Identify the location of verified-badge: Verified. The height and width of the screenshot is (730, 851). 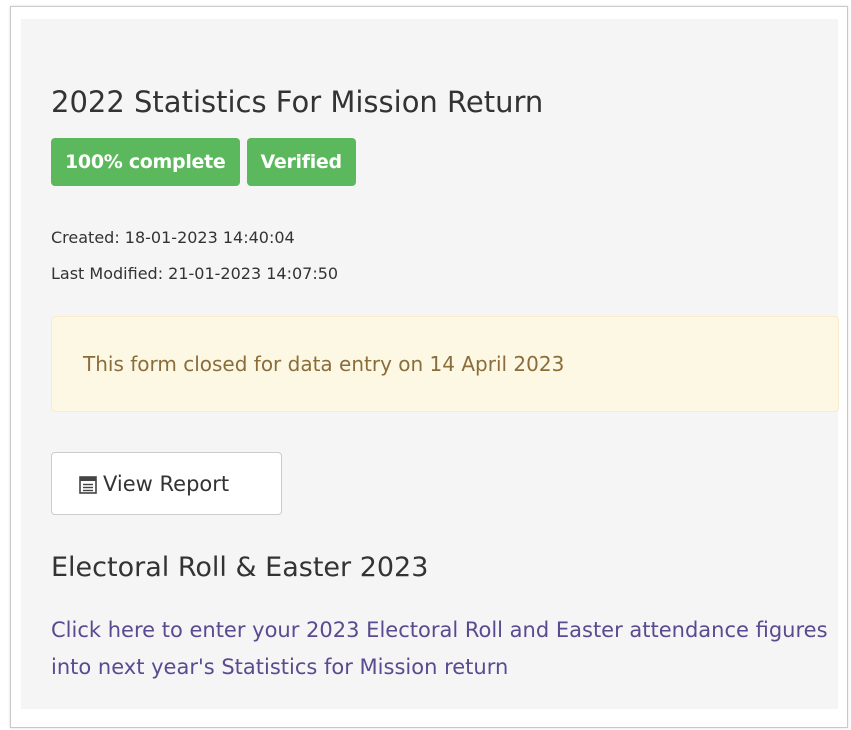
(301, 162).